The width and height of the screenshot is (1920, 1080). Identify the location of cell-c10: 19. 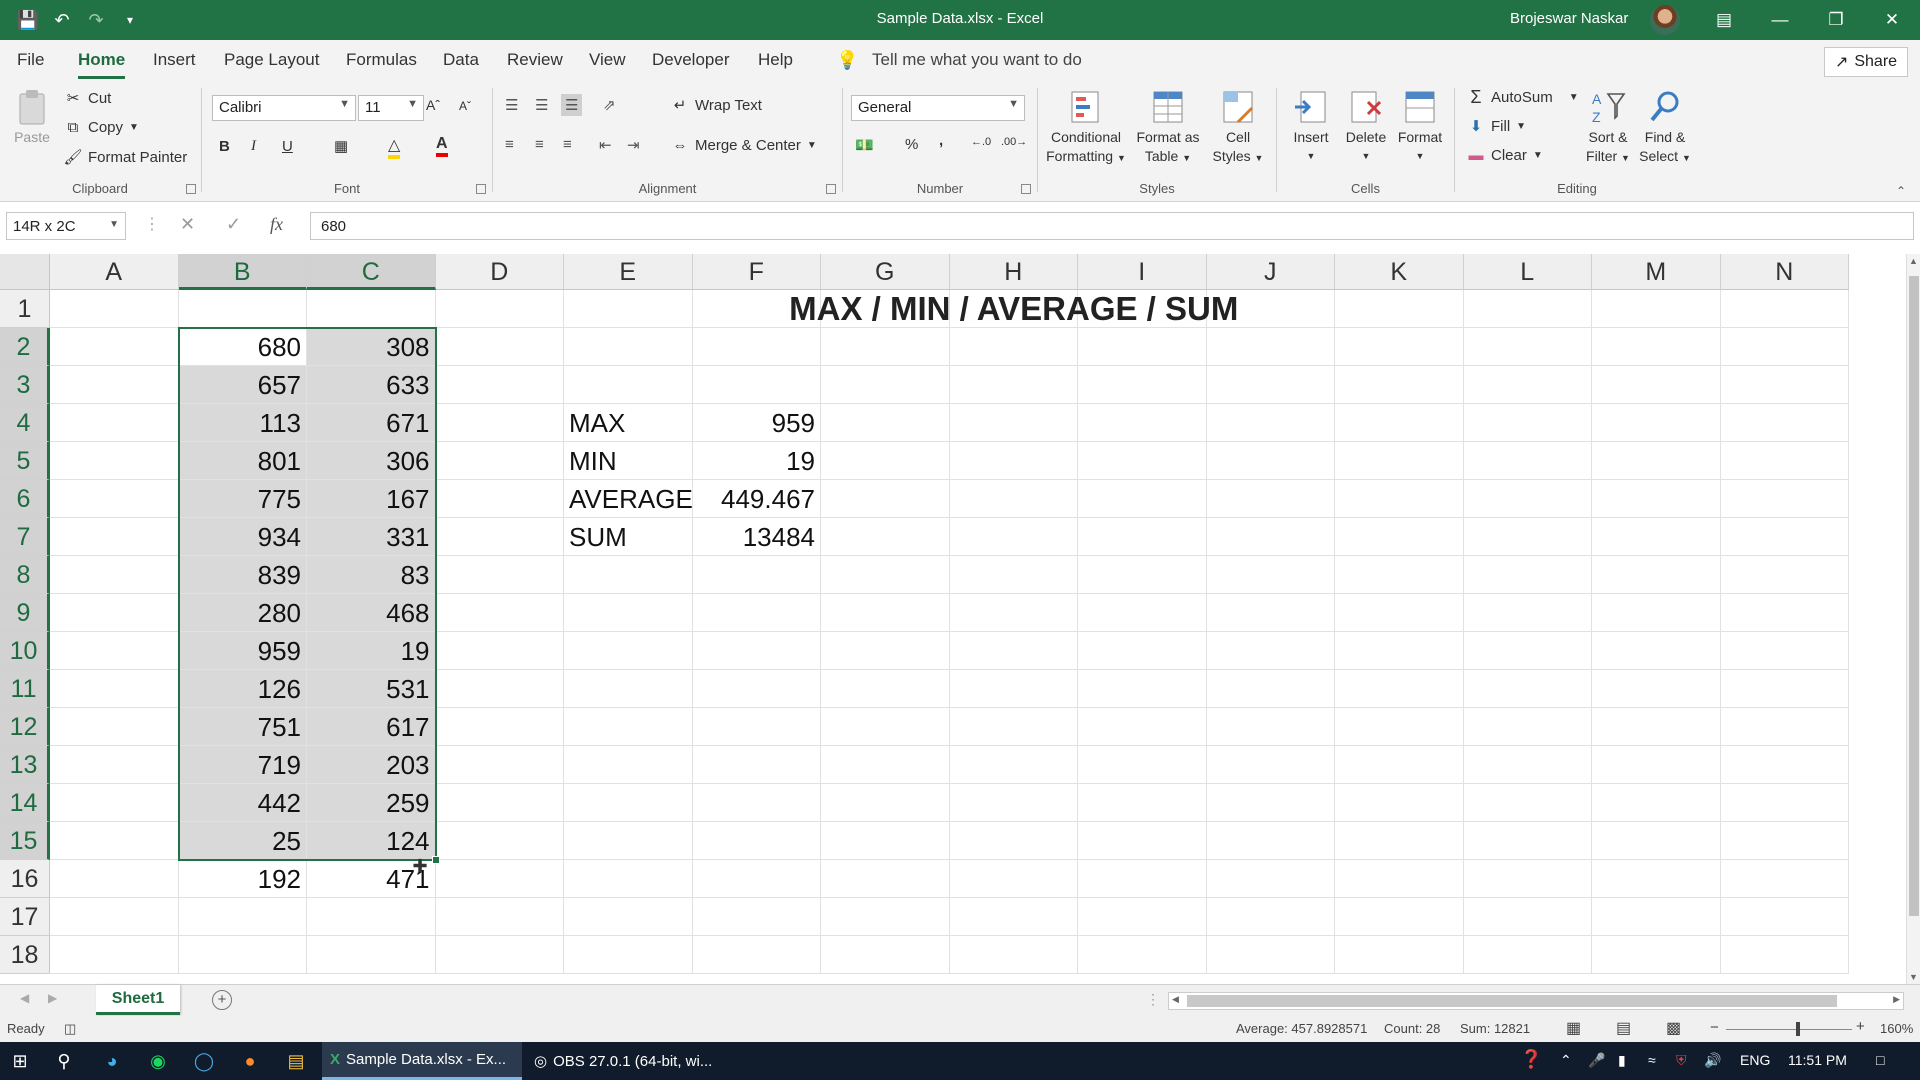
(371, 651).